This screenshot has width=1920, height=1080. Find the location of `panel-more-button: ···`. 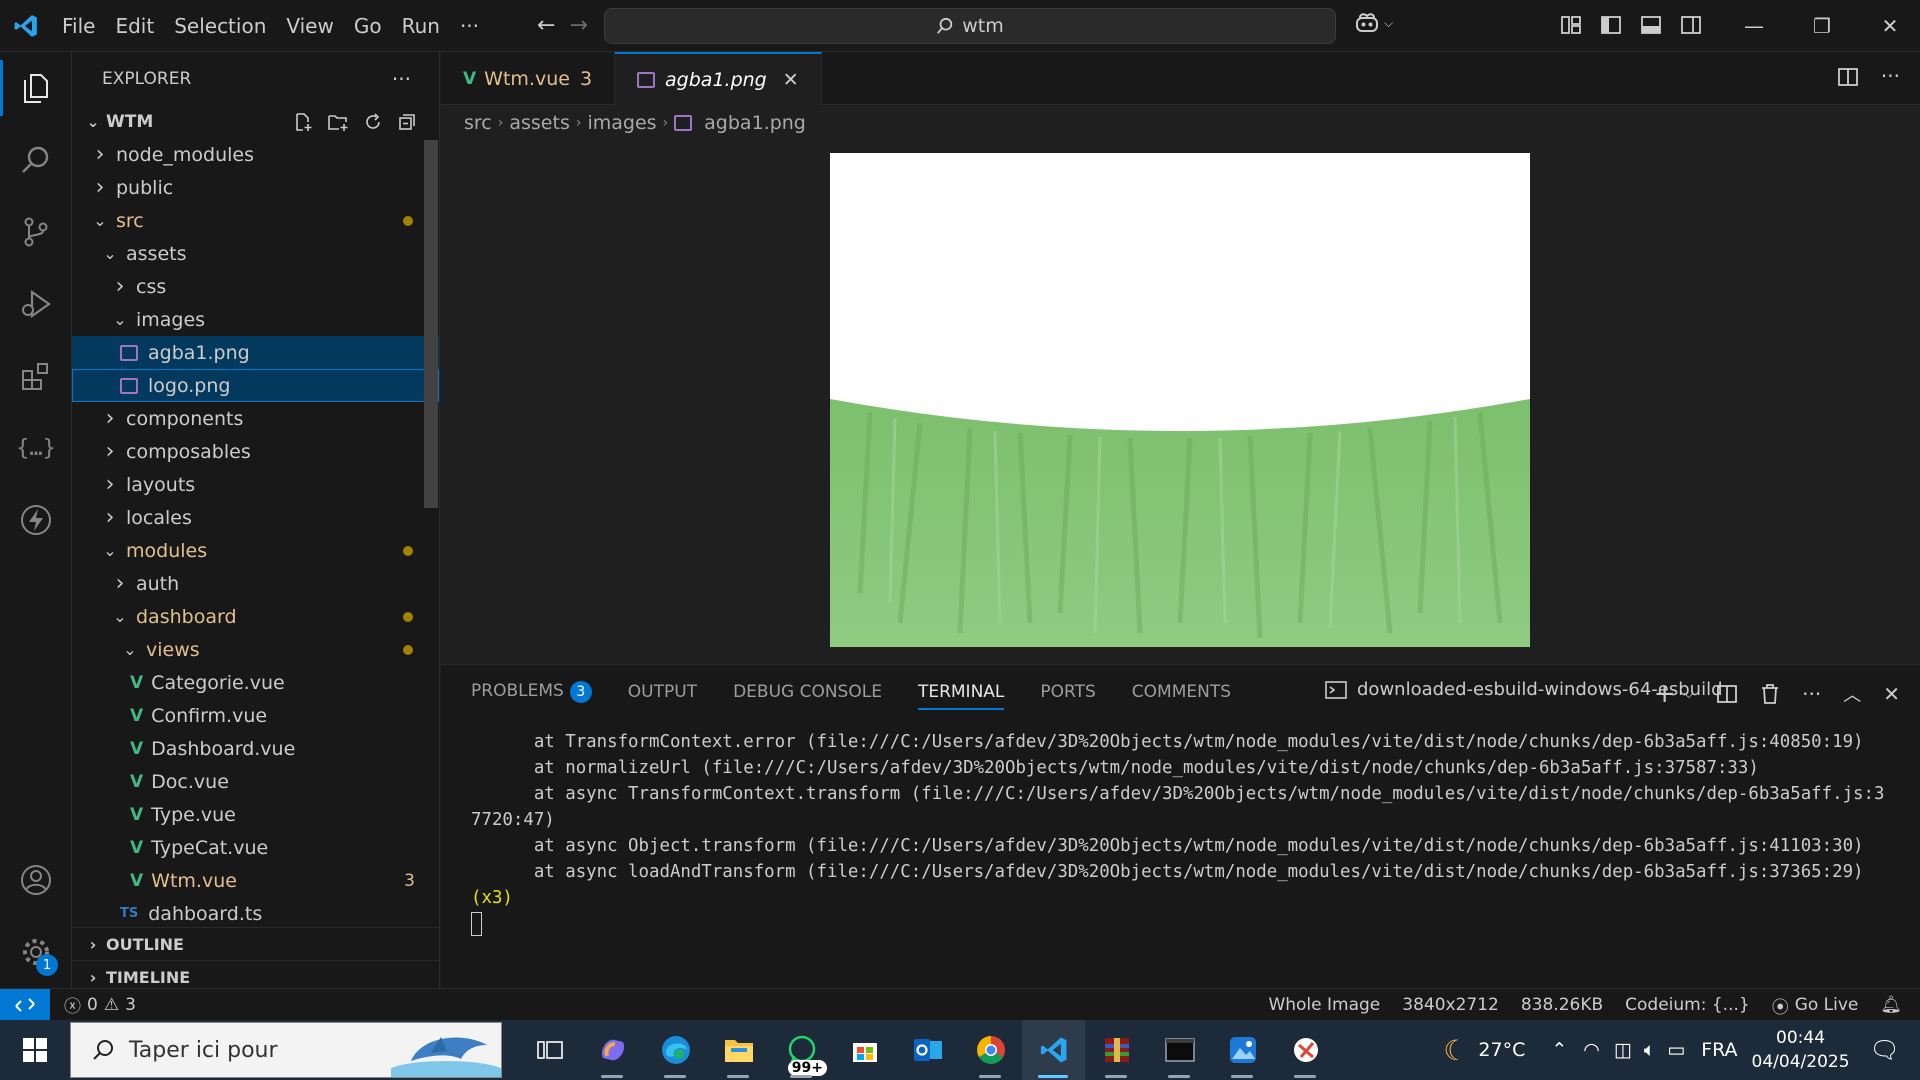

panel-more-button: ··· is located at coordinates (1811, 694).